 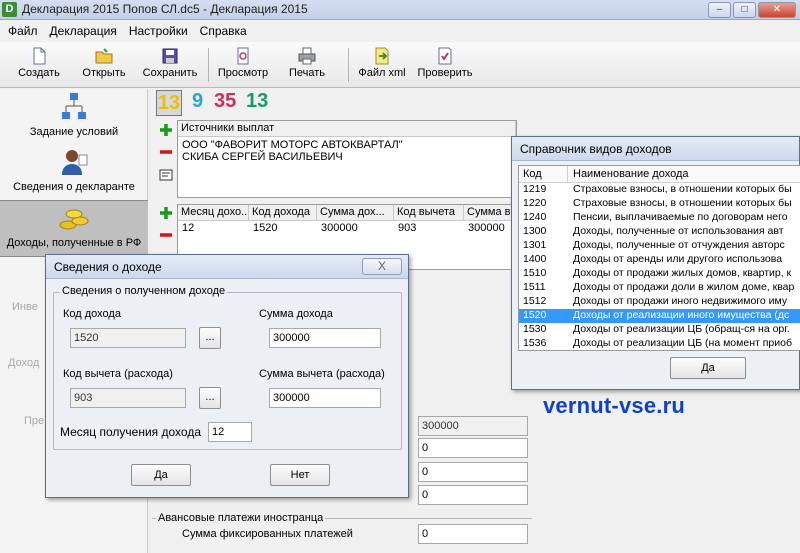 I want to click on received-income-group-title: Сведения о полученном доходе, so click(x=144, y=291).